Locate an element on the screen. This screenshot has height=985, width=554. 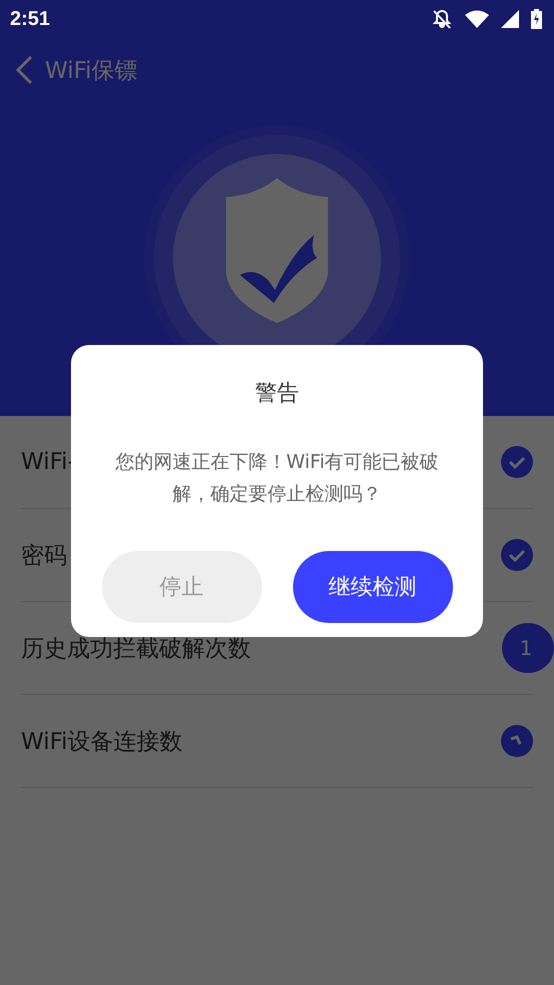
bell-off-icon is located at coordinates (442, 19).